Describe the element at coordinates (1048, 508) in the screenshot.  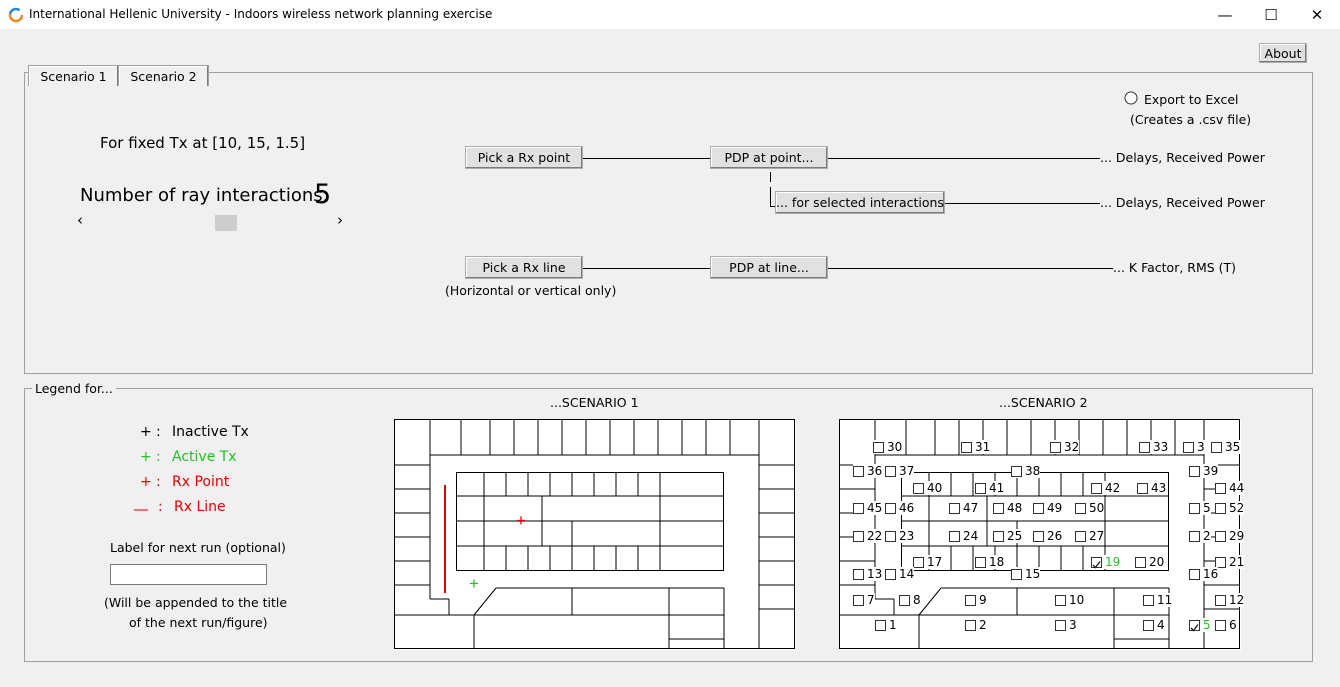
I see `receiver-point-49: 49` at that location.